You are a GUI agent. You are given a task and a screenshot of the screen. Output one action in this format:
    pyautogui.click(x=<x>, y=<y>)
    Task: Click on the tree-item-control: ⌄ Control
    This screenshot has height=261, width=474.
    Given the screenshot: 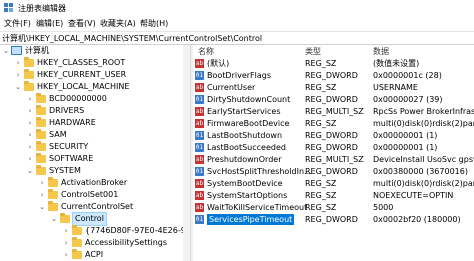 What is the action you would take?
    pyautogui.click(x=91, y=219)
    